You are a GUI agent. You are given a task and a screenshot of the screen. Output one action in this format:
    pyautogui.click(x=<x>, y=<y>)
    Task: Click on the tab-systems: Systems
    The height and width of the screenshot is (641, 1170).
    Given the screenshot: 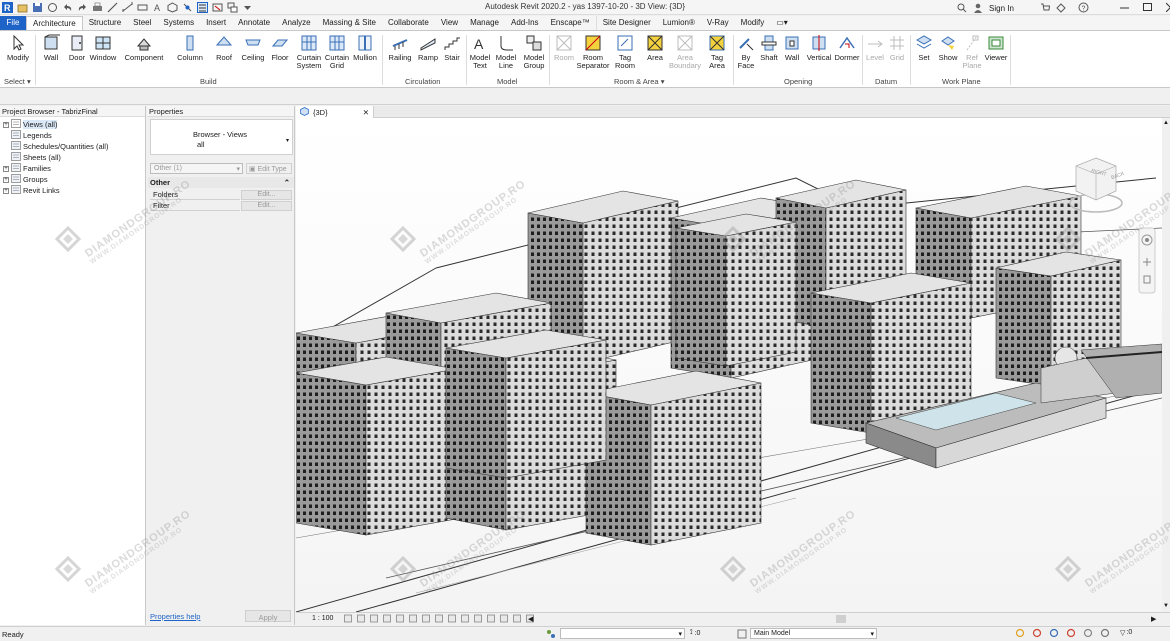 What is the action you would take?
    pyautogui.click(x=178, y=23)
    